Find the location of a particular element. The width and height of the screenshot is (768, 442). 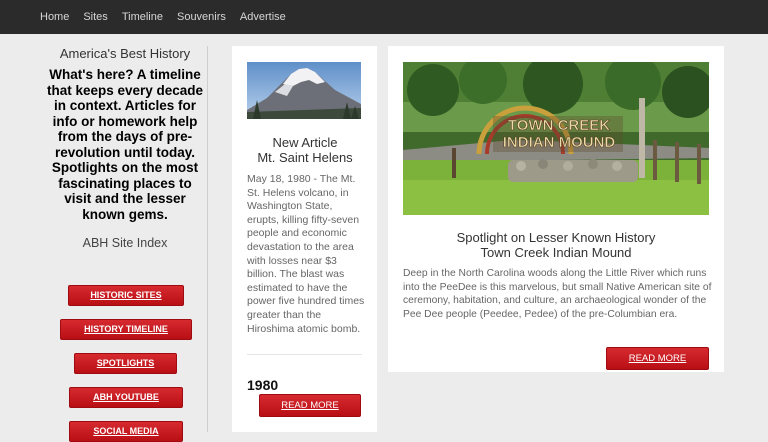

historic-sites-button: HISTORIC SITES is located at coordinates (126, 295).